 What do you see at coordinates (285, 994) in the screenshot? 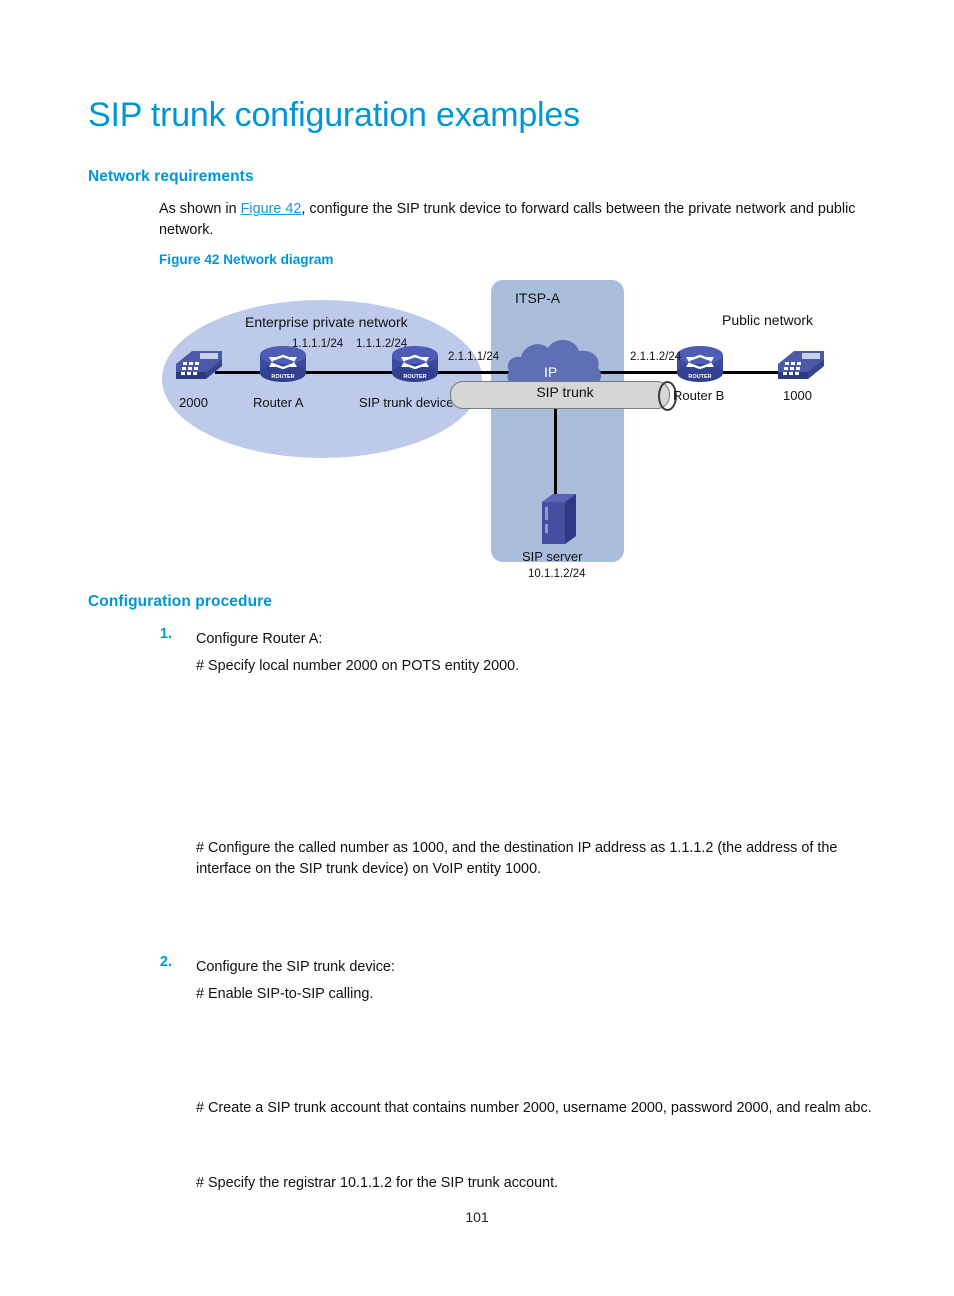
I see `step-2-comment-1: # Enable SIP-to-SIP calling.` at bounding box center [285, 994].